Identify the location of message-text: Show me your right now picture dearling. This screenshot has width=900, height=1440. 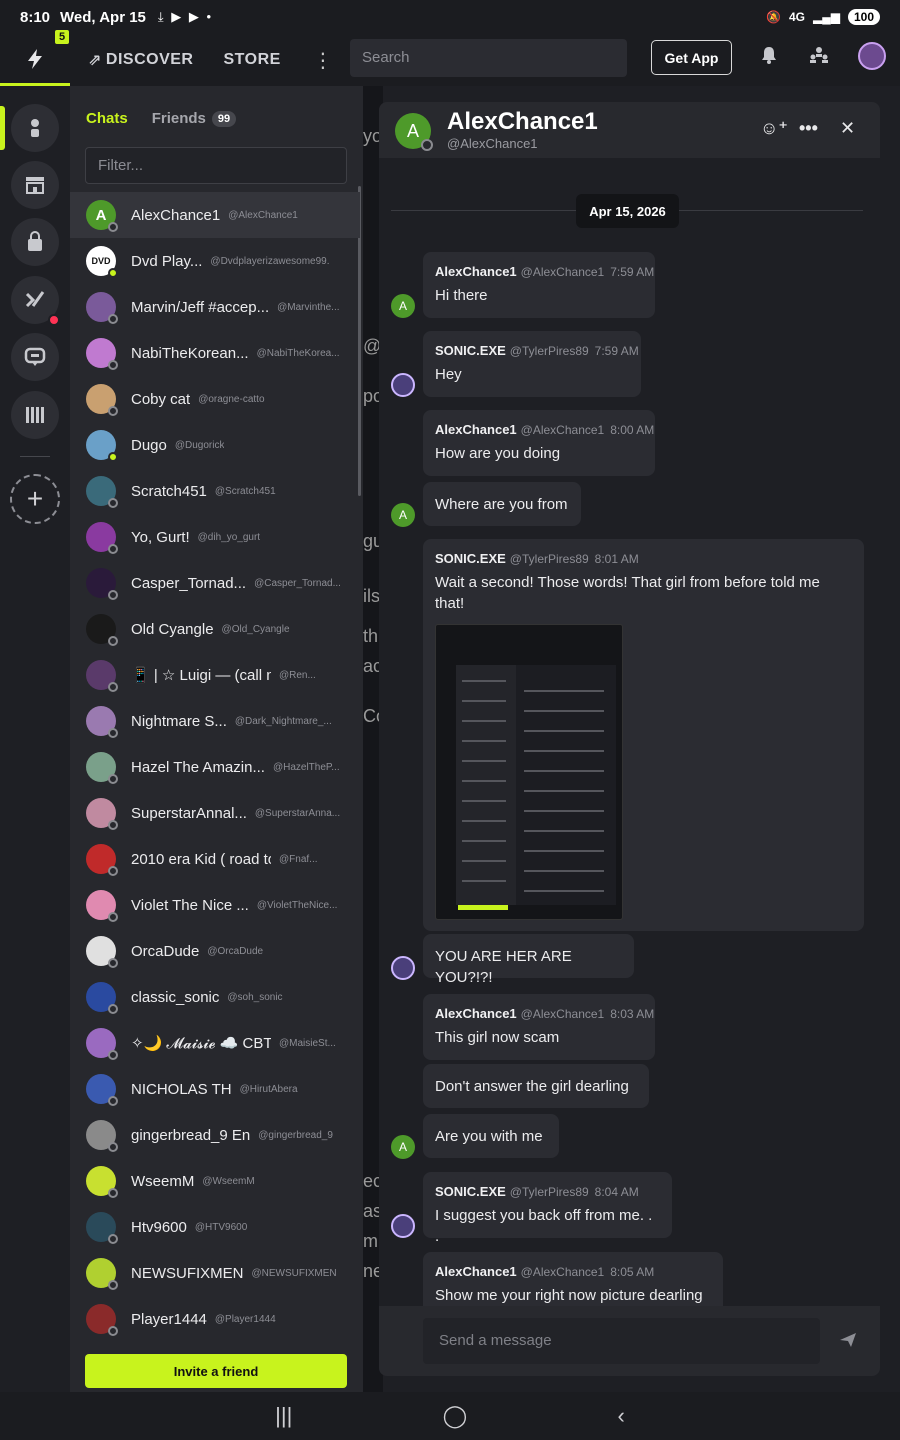
(569, 1295).